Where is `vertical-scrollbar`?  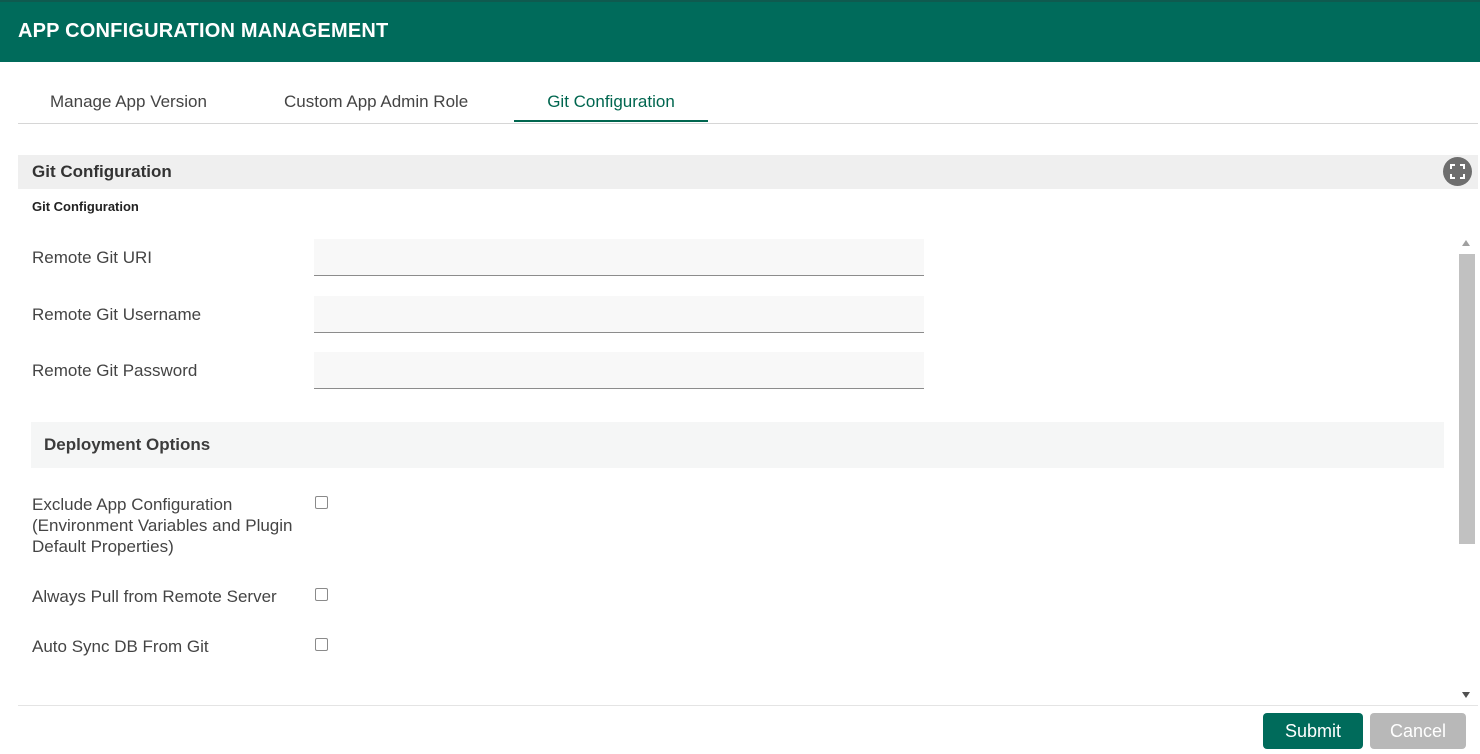
vertical-scrollbar is located at coordinates (1467, 469).